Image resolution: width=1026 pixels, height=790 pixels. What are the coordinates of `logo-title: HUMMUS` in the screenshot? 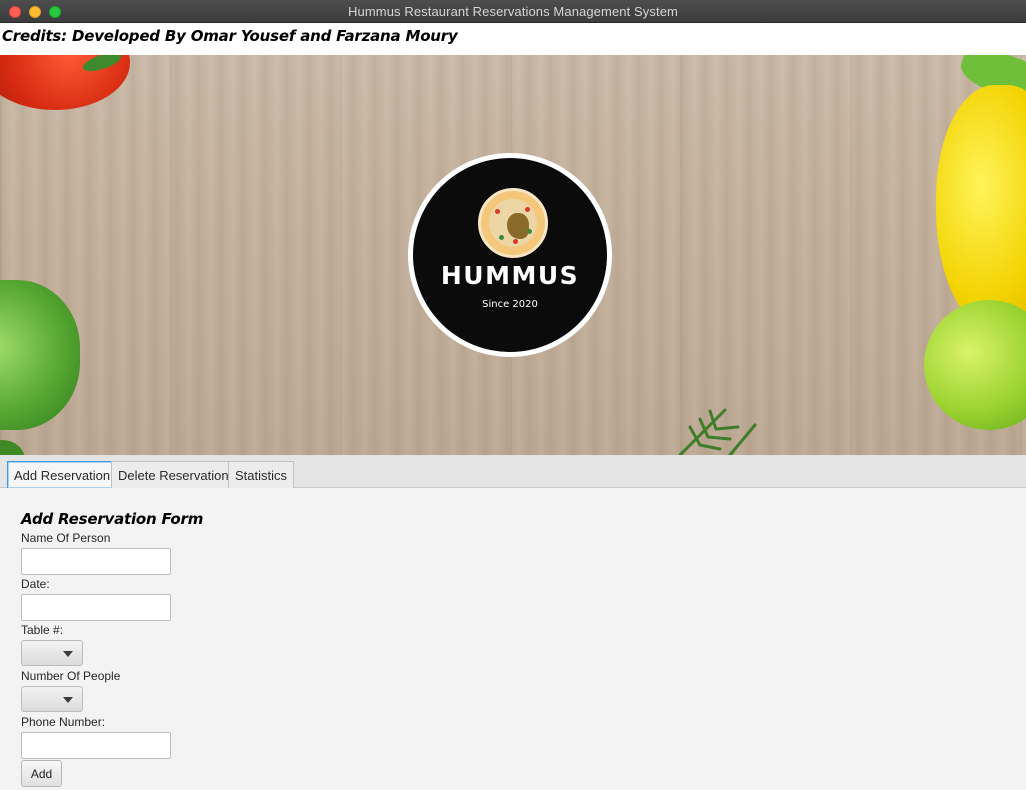 It's located at (510, 275).